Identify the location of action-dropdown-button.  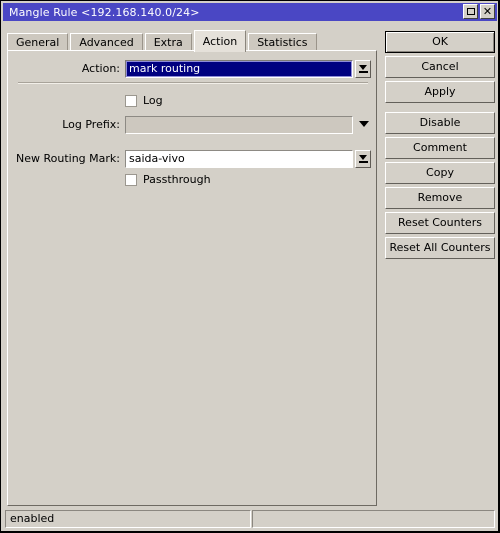
(363, 69).